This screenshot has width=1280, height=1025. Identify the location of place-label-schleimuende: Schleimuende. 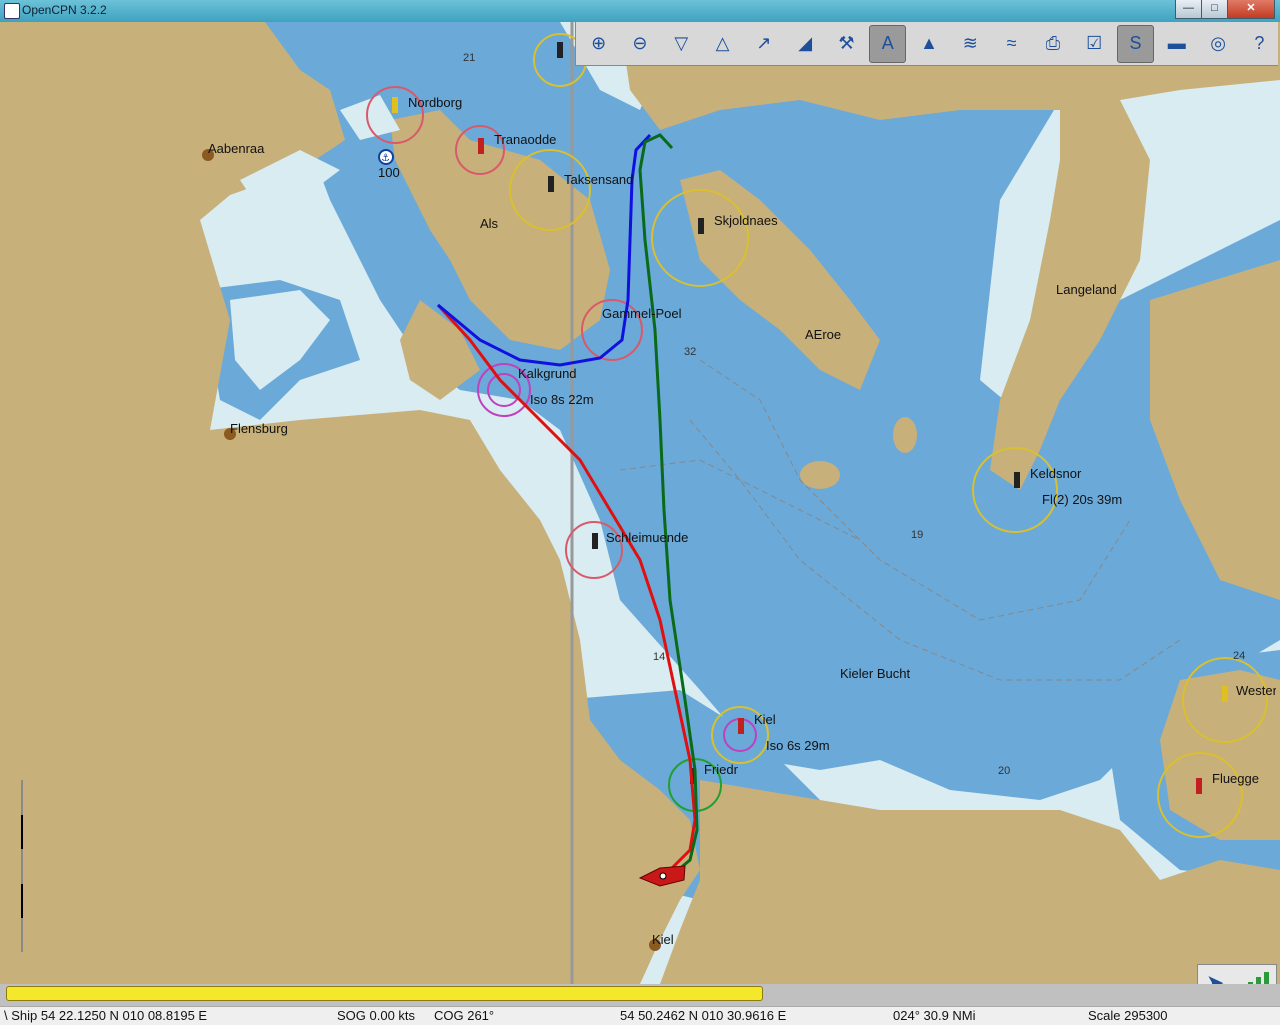
(647, 537).